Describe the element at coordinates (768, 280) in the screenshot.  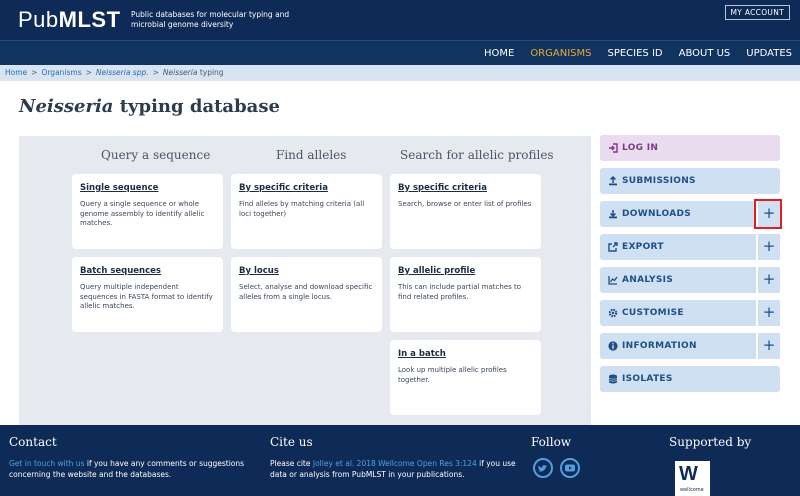
I see `analysis-expand-button: +` at that location.